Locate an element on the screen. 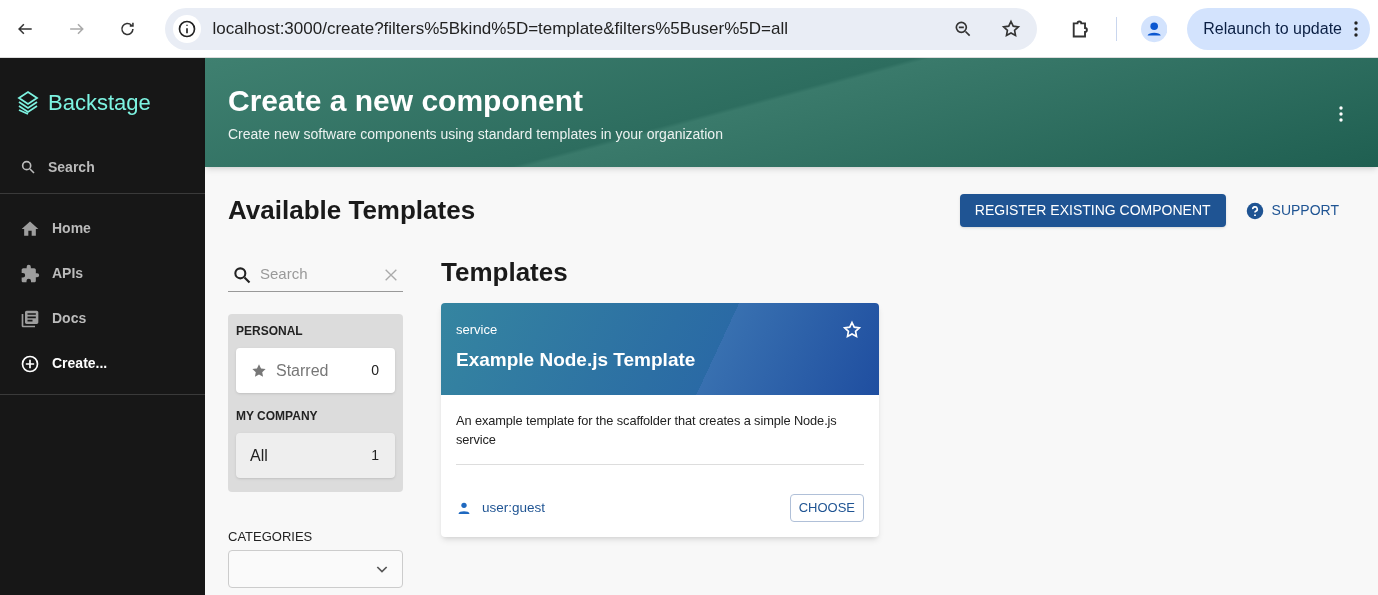 The image size is (1378, 595). backstage-logo-icon is located at coordinates (28, 102).